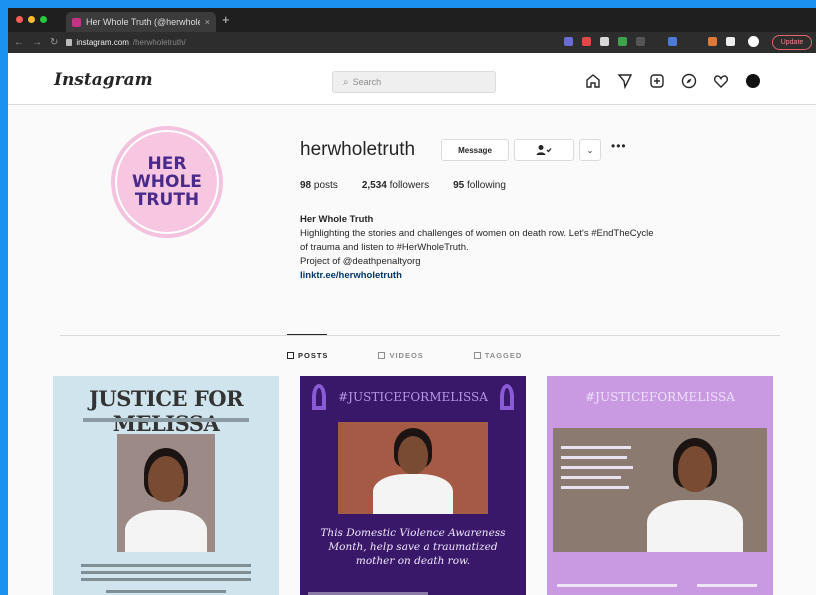 The width and height of the screenshot is (816, 595). What do you see at coordinates (792, 42) in the screenshot?
I see `update-button: Update` at bounding box center [792, 42].